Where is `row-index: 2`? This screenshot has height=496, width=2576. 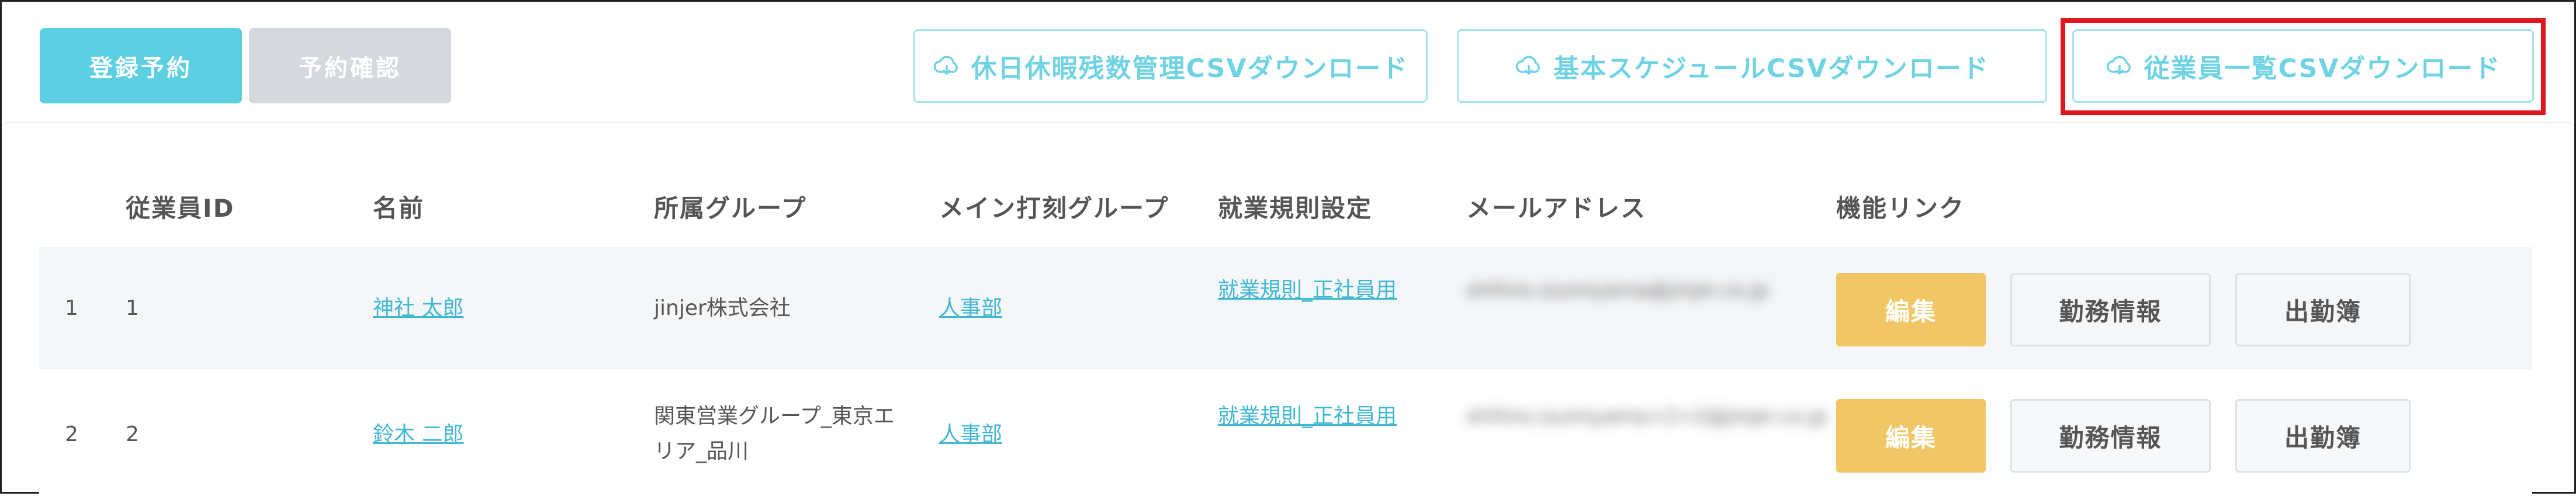 row-index: 2 is located at coordinates (71, 434).